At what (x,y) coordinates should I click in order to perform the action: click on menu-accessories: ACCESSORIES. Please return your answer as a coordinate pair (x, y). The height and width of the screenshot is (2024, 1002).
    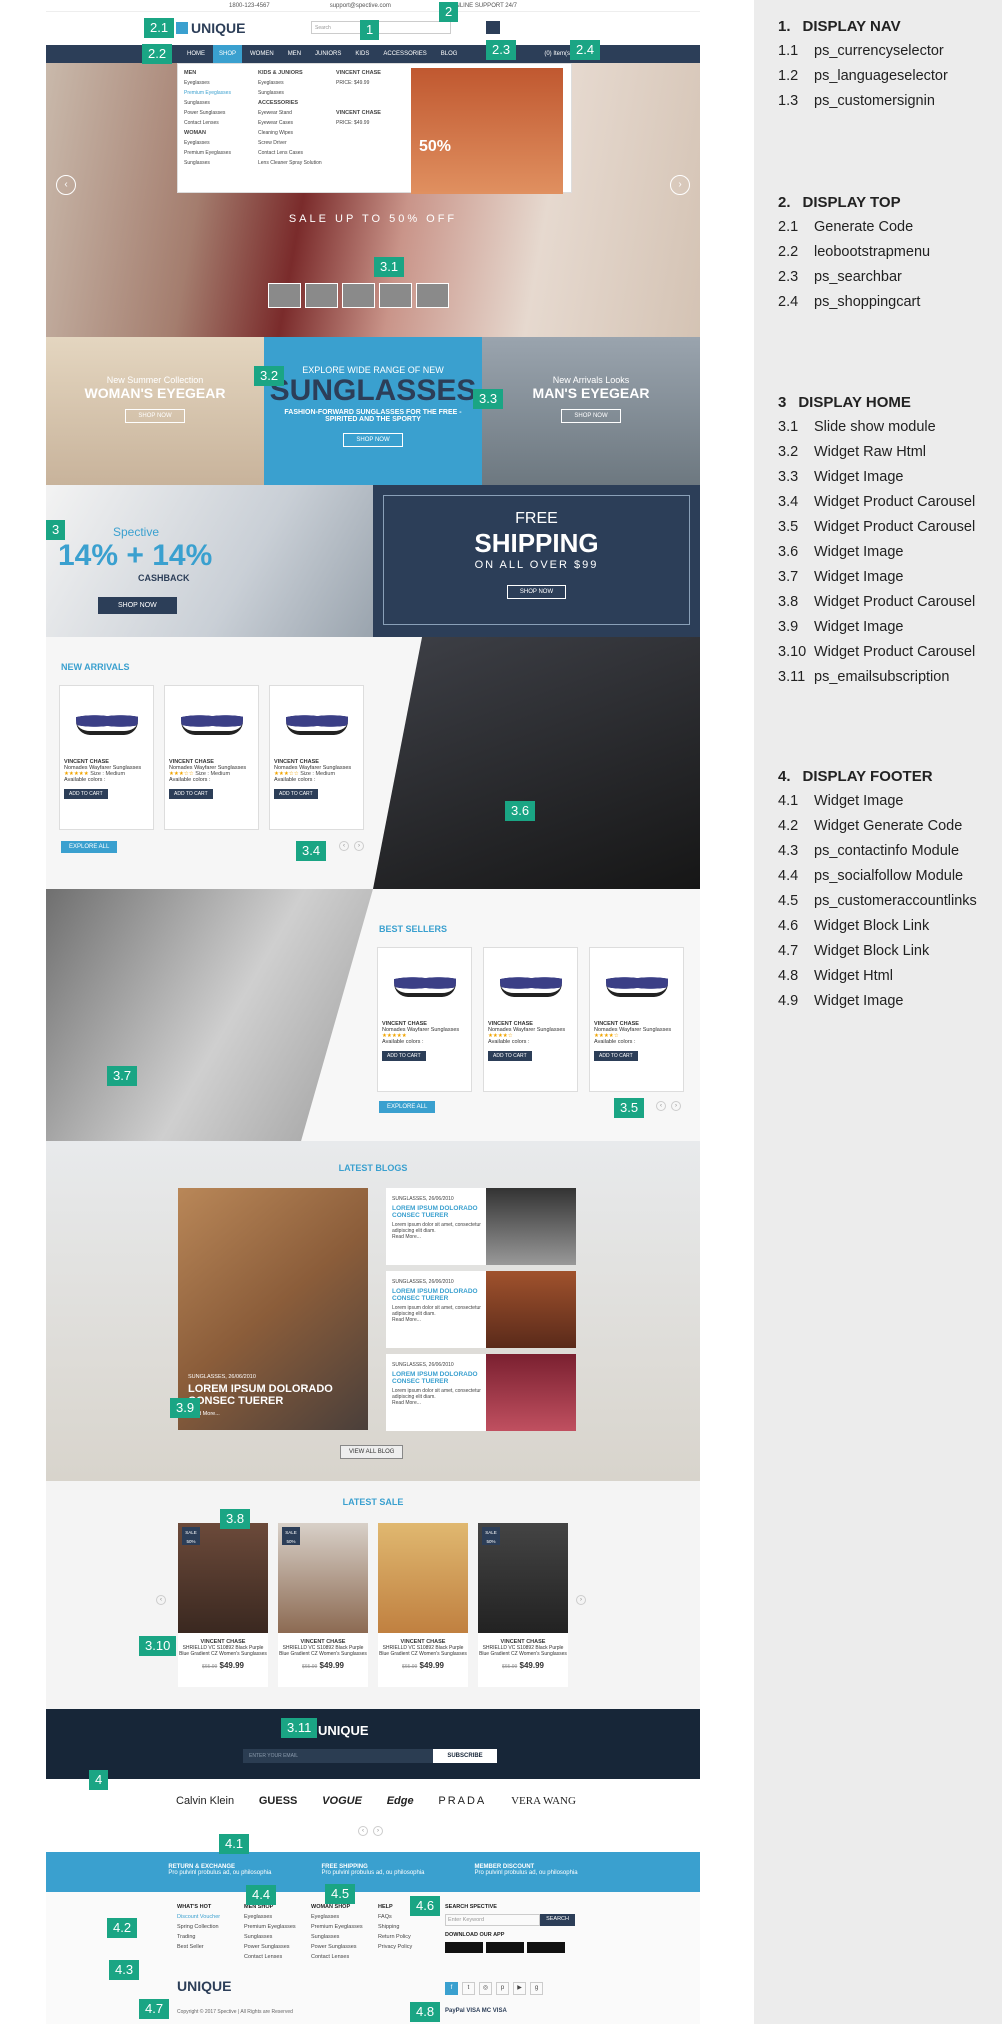
    Looking at the image, I should click on (404, 54).